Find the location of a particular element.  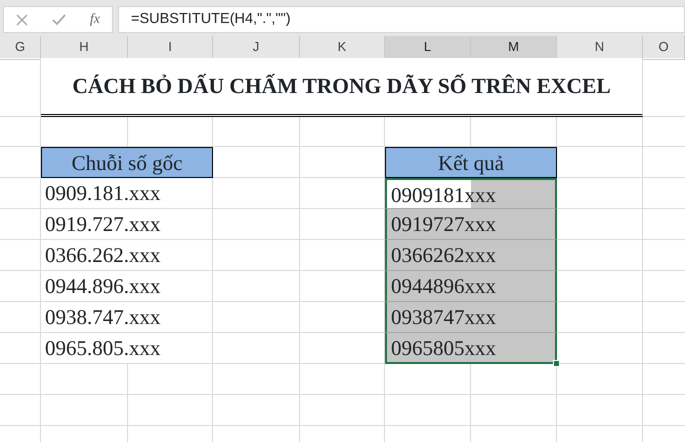

table-header: Chuỗi số gốc is located at coordinates (127, 162).